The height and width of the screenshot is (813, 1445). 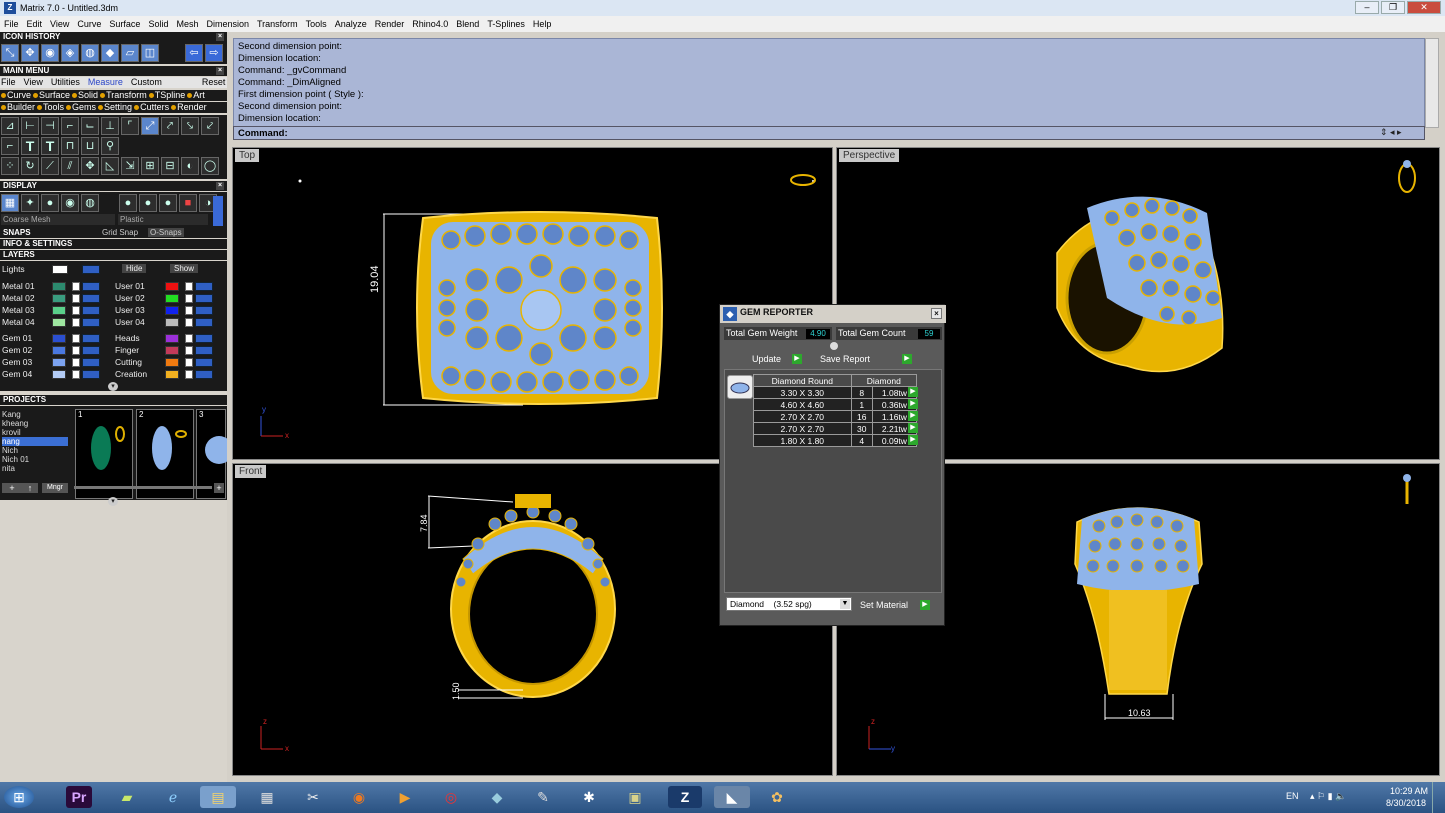 What do you see at coordinates (167, 338) in the screenshot?
I see `layer-row: Heads` at bounding box center [167, 338].